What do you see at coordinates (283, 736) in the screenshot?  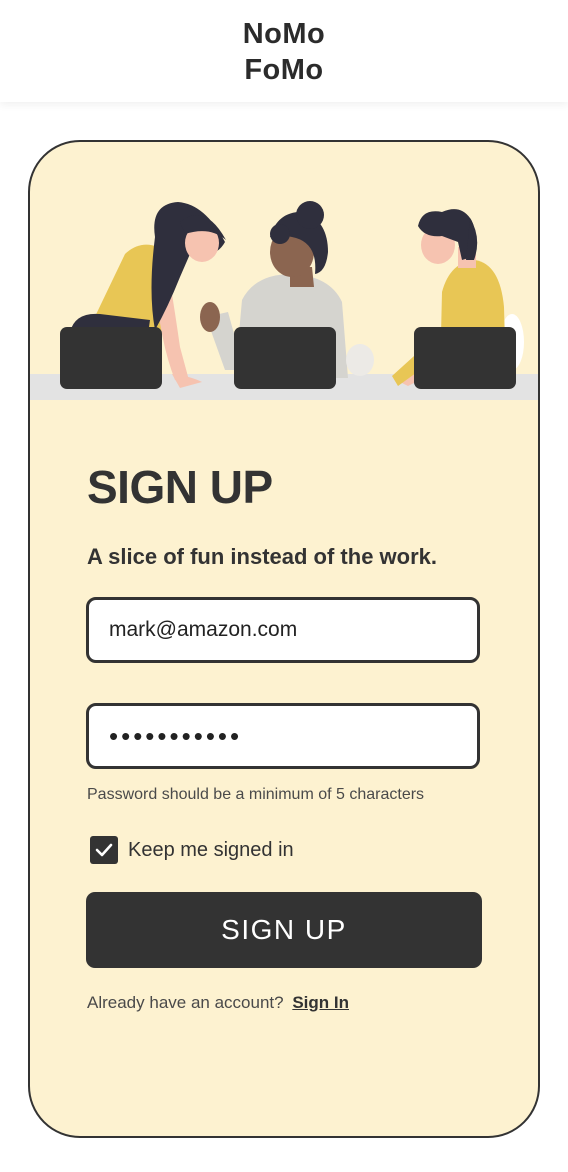 I see `password-field: •••••••••••` at bounding box center [283, 736].